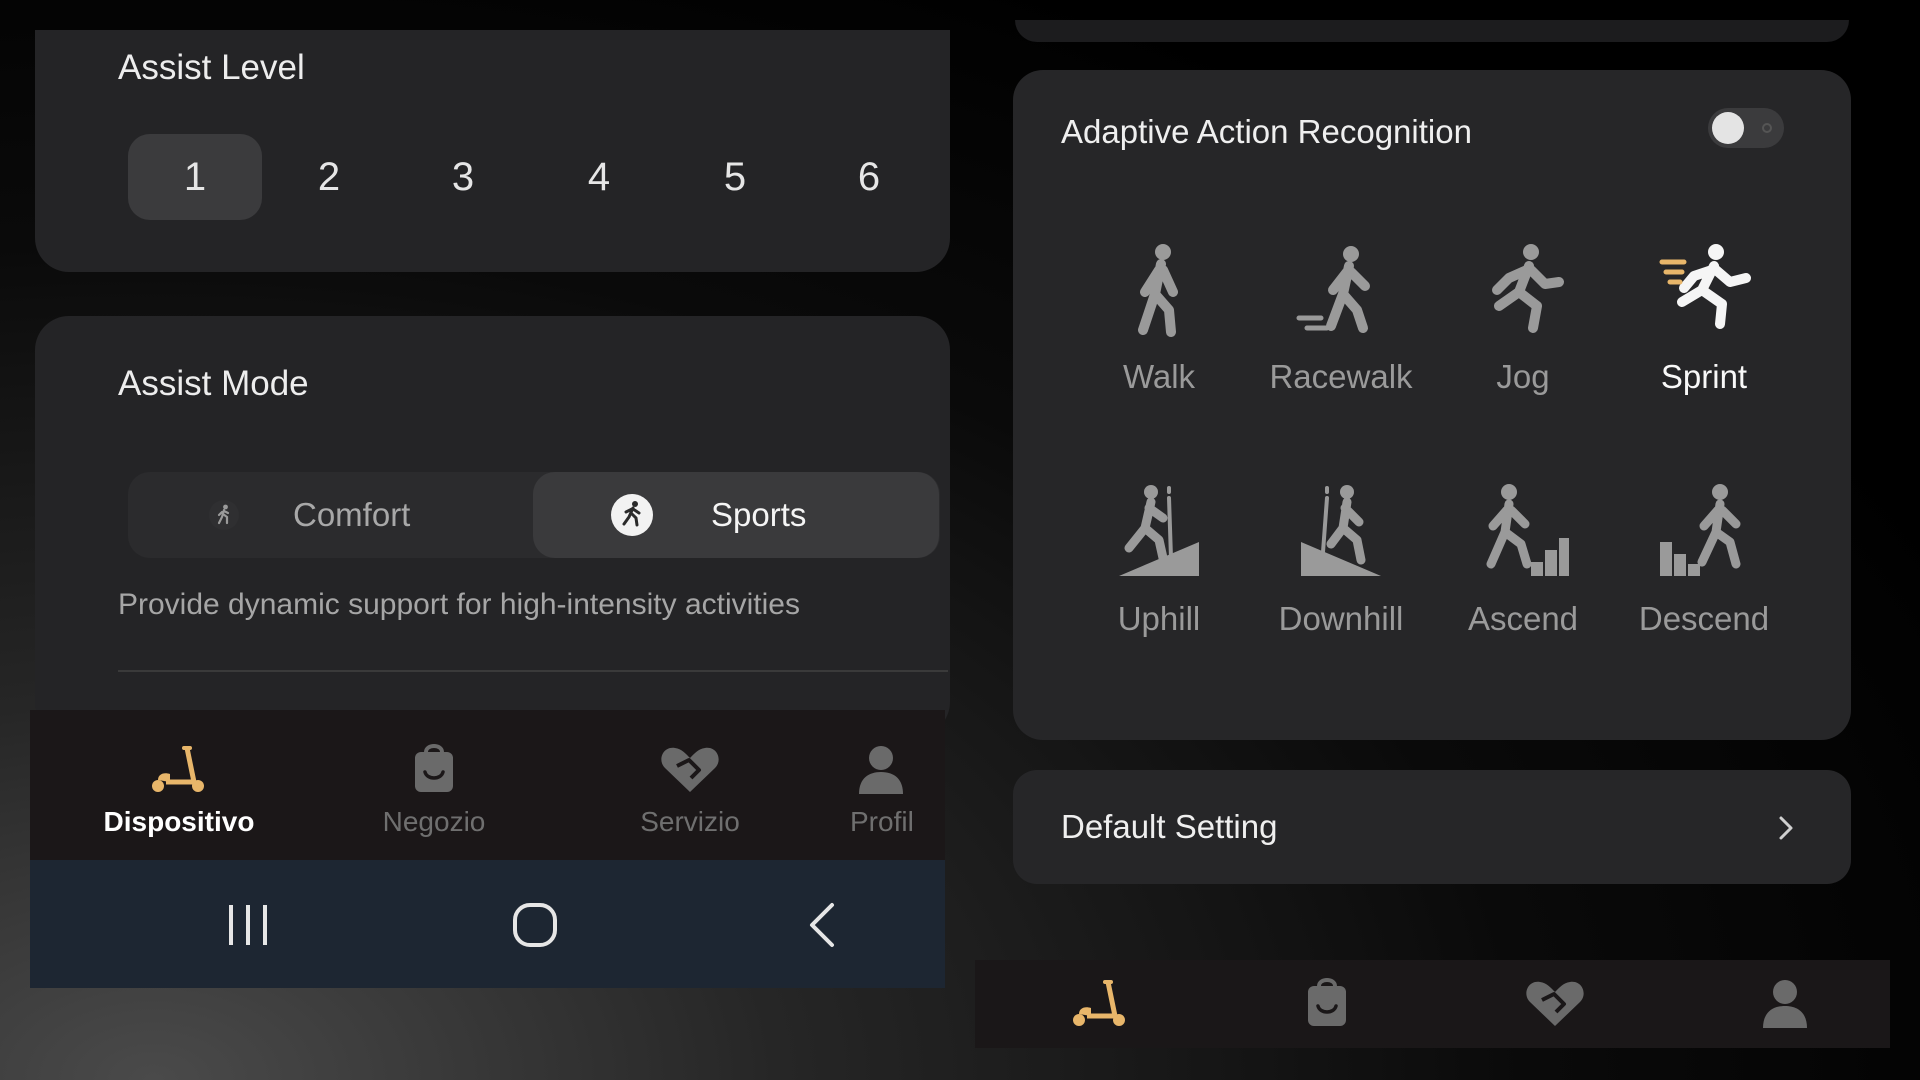 The image size is (1920, 1080). Describe the element at coordinates (195, 177) in the screenshot. I see `level-button-1: 1` at that location.